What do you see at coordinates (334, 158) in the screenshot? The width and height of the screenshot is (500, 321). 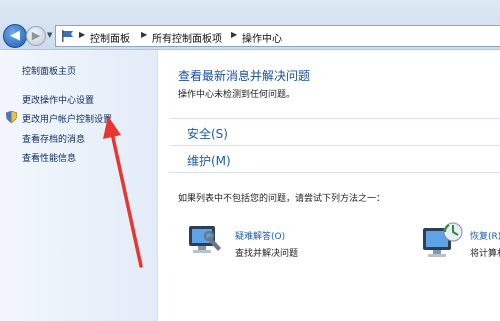 I see `section-maintenance: 维护(M)` at bounding box center [334, 158].